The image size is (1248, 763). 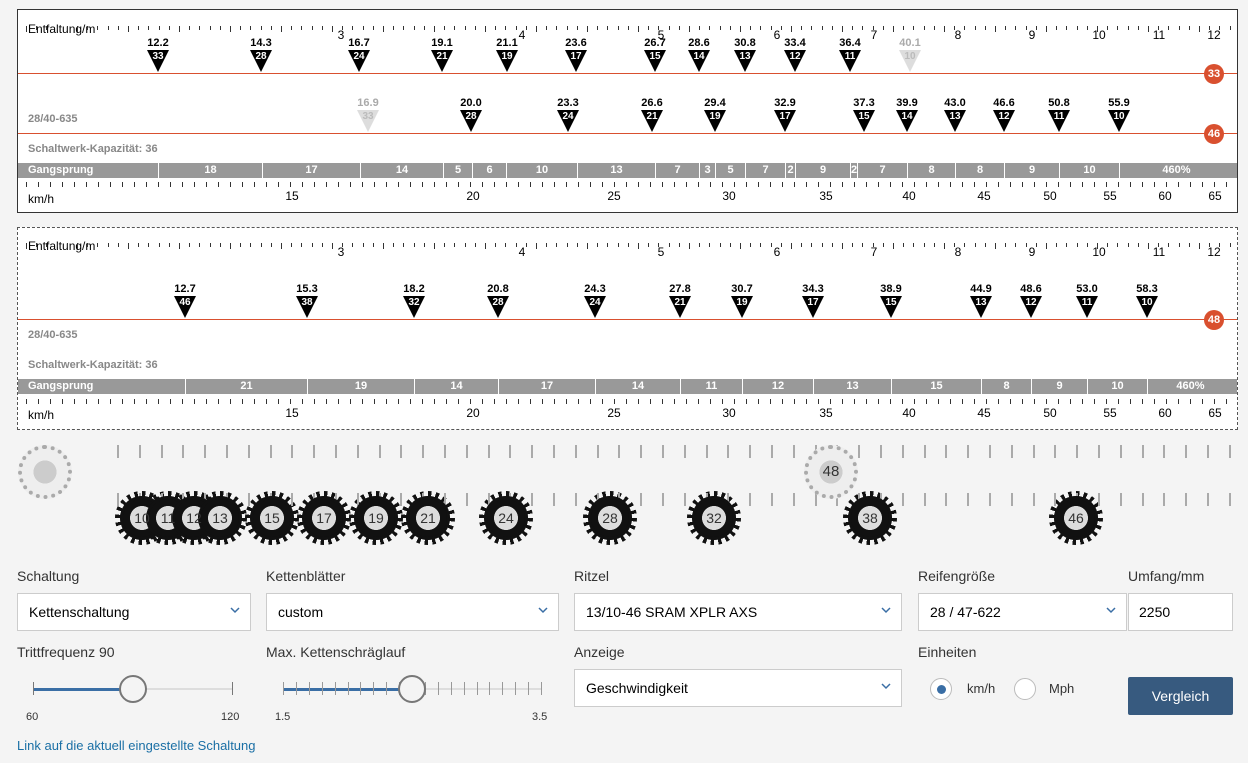 I want to click on gear-marker: 30.7 19, so click(x=742, y=300).